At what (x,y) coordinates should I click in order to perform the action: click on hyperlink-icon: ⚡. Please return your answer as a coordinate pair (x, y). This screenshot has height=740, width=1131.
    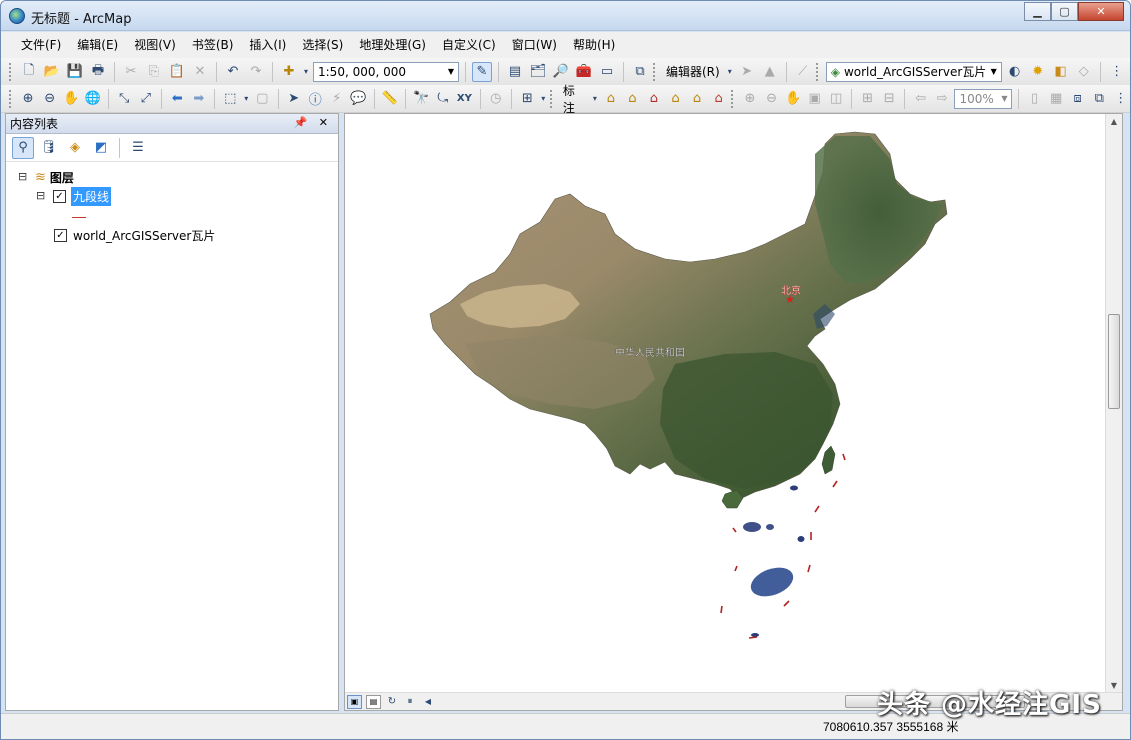
    Looking at the image, I should click on (337, 99).